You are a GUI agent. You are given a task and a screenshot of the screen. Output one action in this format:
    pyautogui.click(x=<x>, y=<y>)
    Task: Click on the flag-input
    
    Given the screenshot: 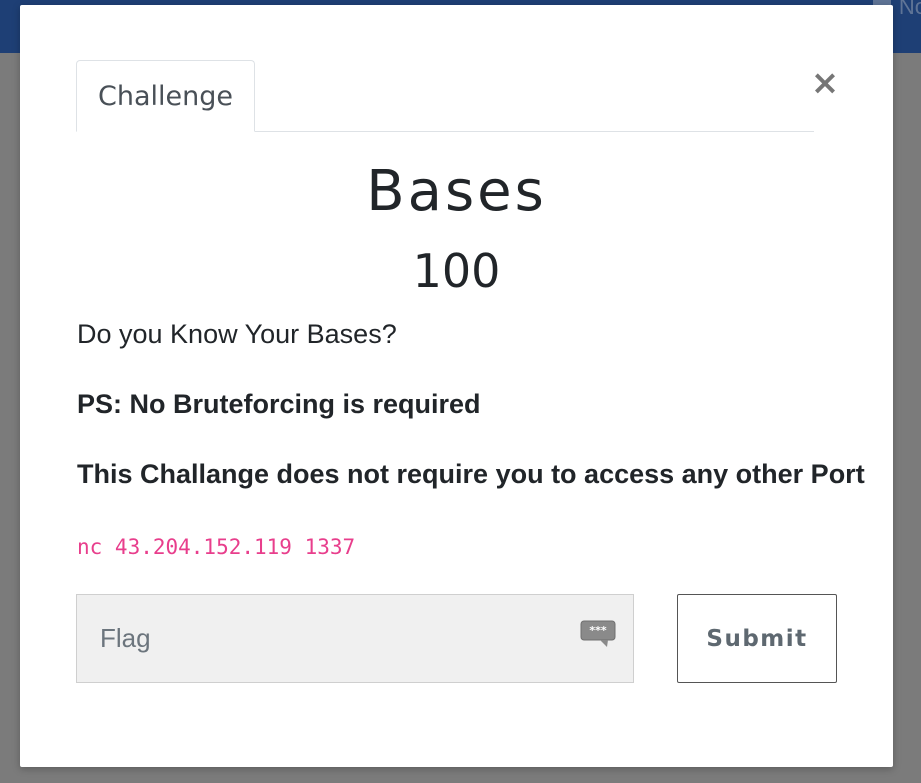 What is the action you would take?
    pyautogui.click(x=355, y=638)
    